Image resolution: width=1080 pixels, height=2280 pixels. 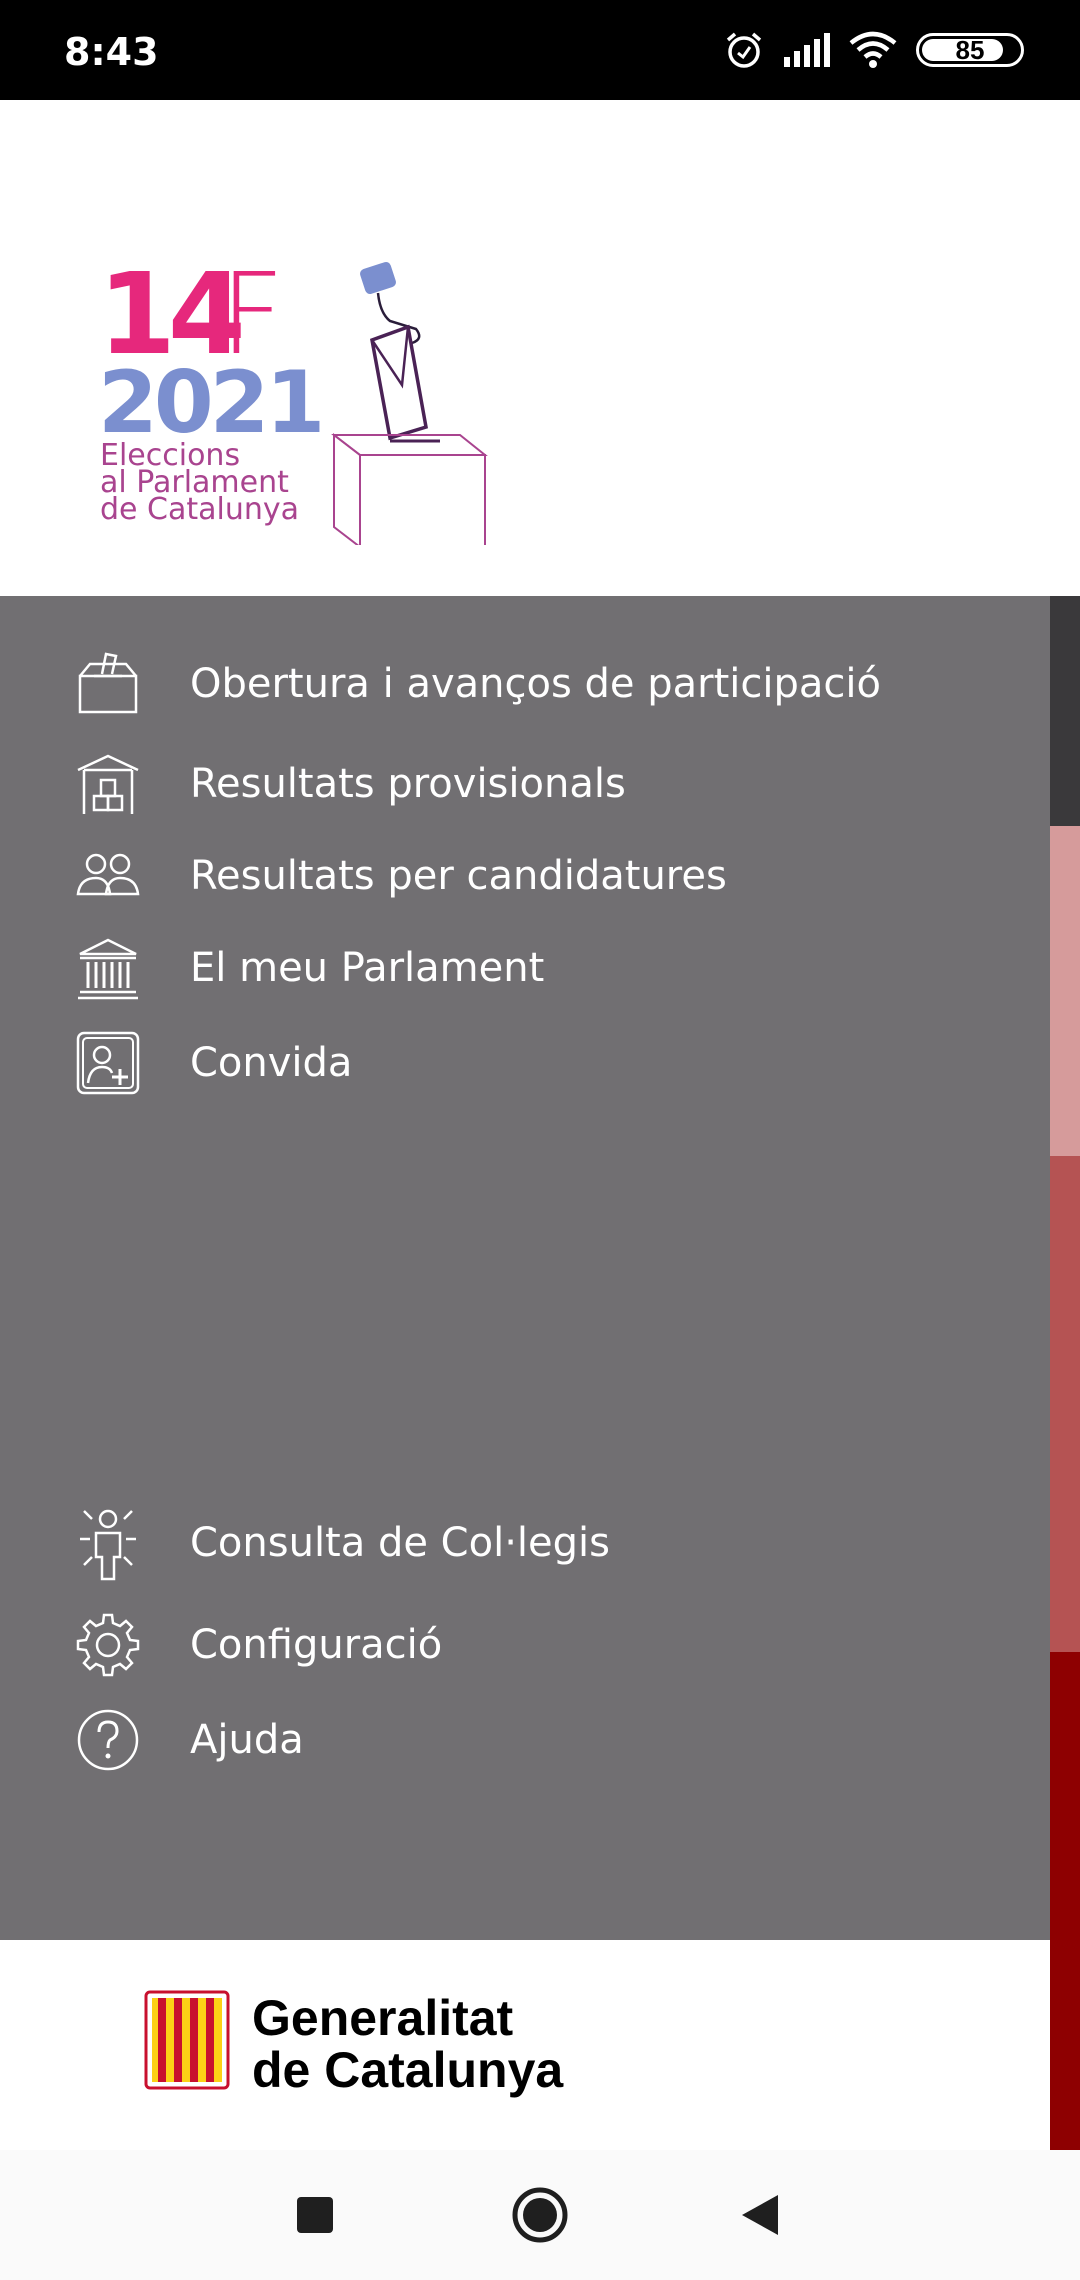 I want to click on status-bar: 8:43 85, so click(x=540, y=50).